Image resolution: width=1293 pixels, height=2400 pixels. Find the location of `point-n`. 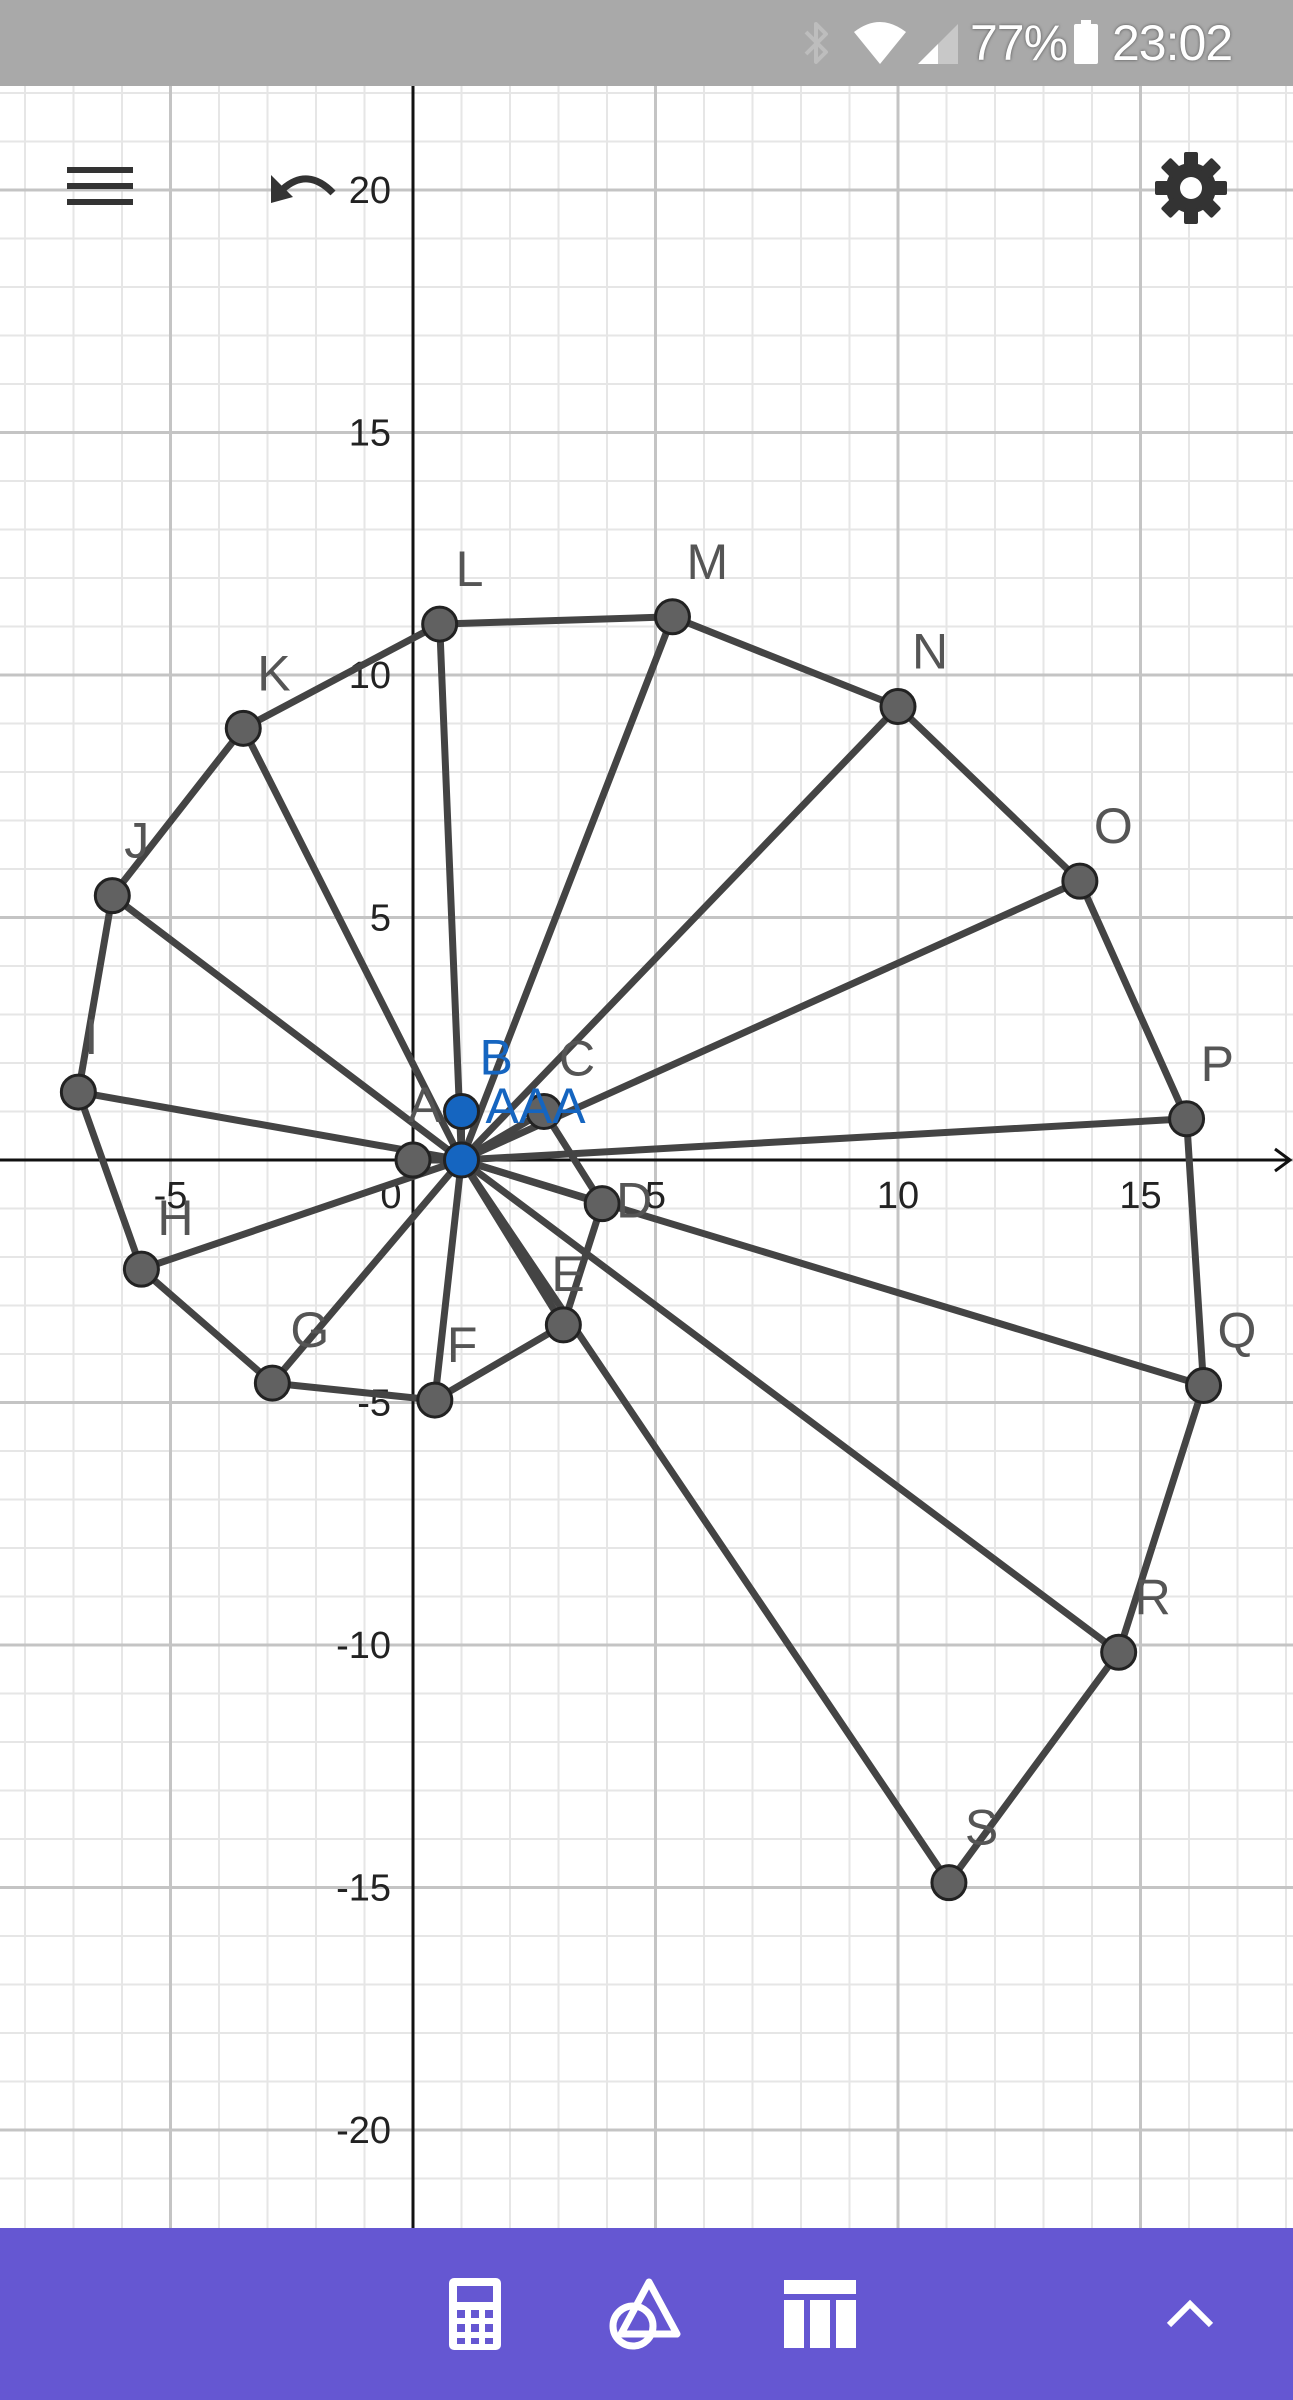

point-n is located at coordinates (898, 707).